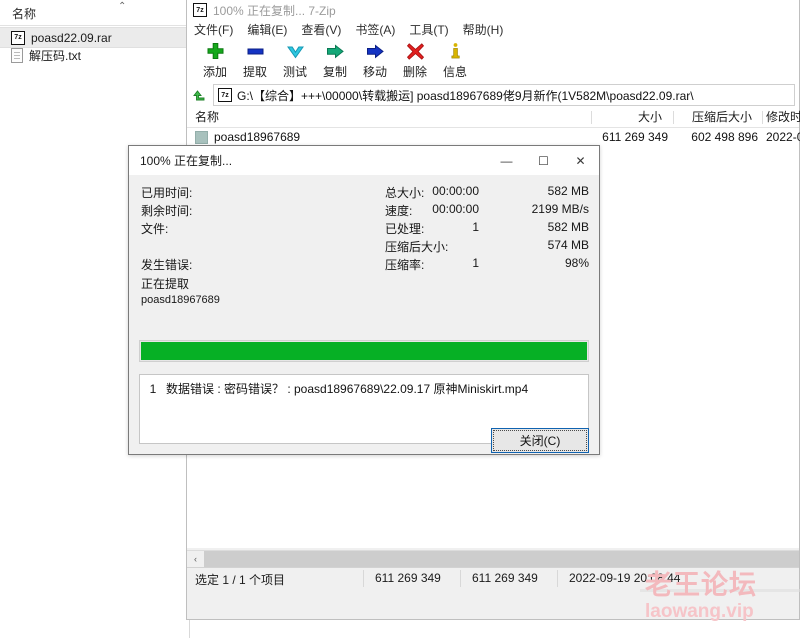  I want to click on toolbar-move-button: 移动, so click(375, 59).